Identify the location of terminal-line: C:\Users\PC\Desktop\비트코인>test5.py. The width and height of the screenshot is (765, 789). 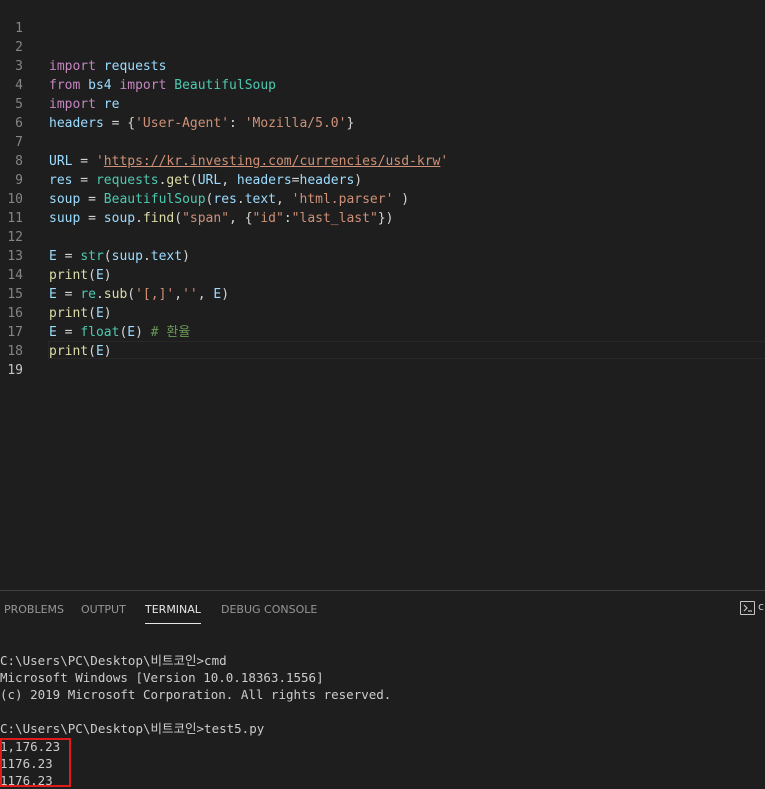
(132, 728).